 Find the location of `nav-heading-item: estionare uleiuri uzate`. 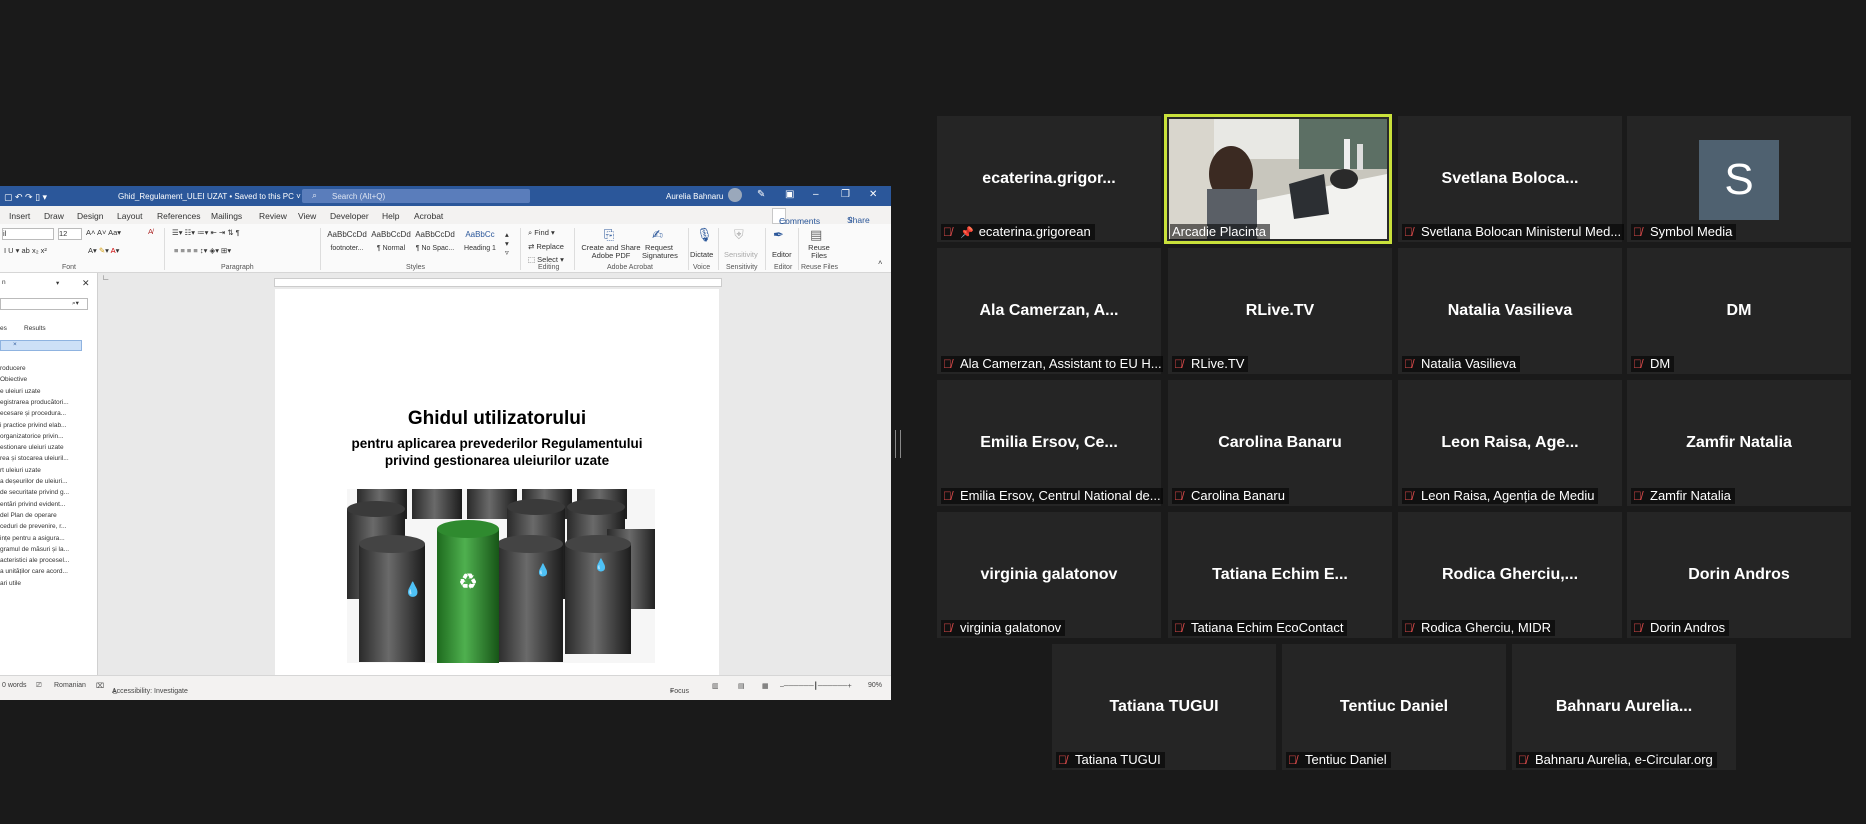

nav-heading-item: estionare uleiuri uzate is located at coordinates (32, 447).